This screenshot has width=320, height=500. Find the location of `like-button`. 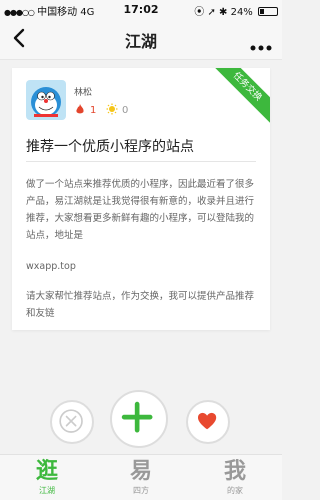

like-button is located at coordinates (208, 422).